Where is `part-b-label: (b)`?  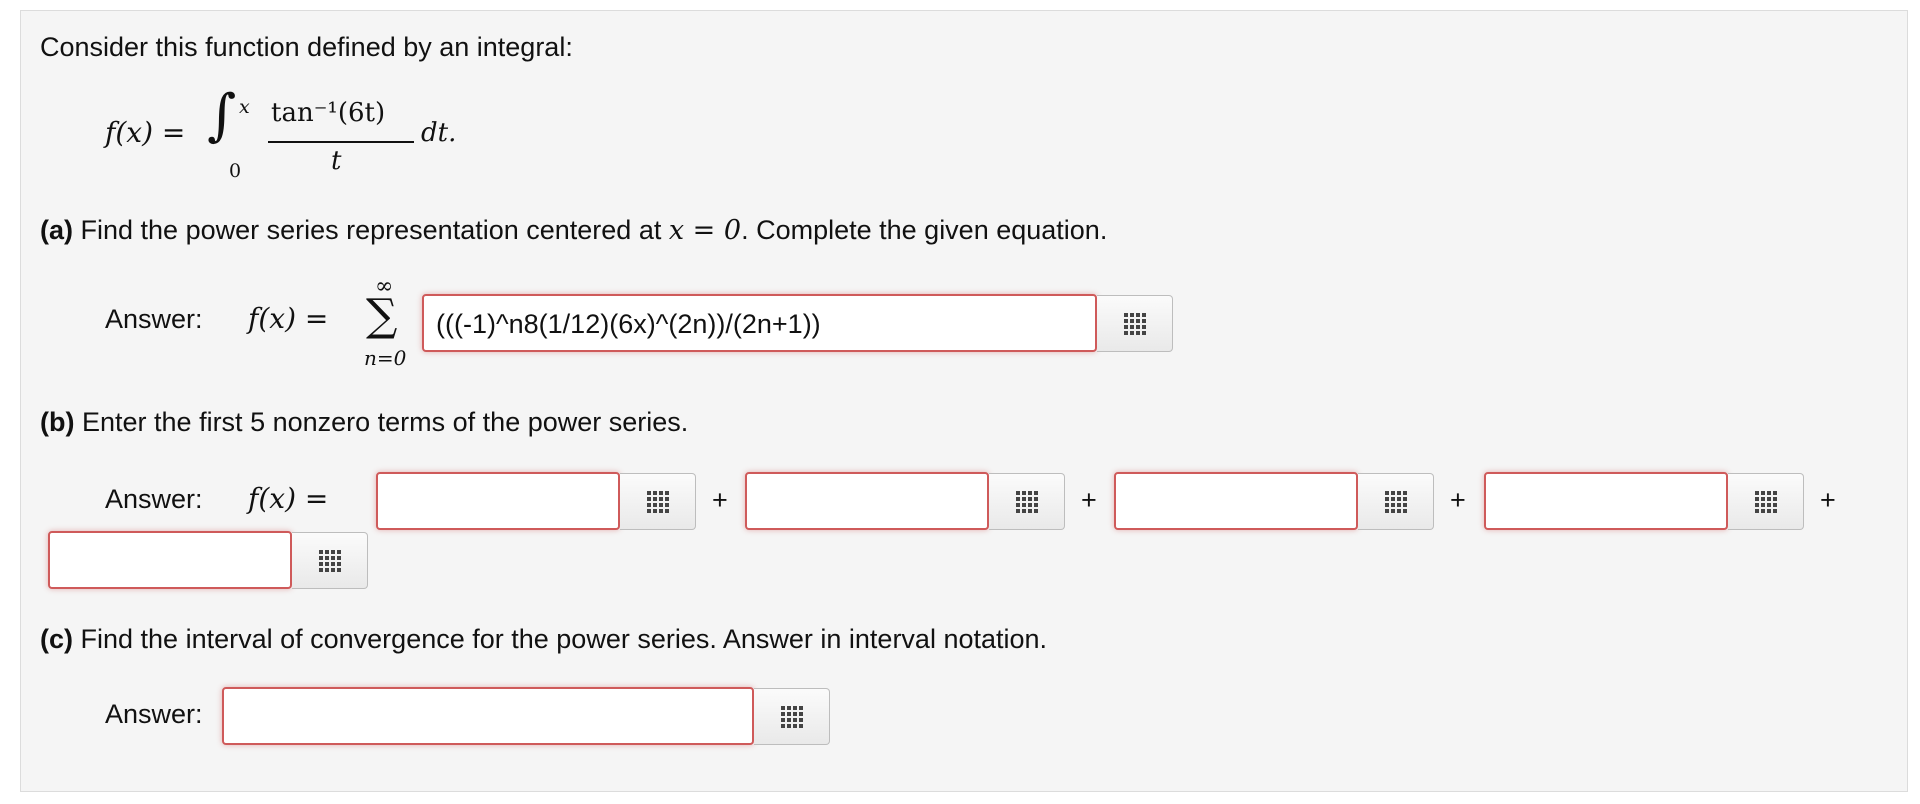
part-b-label: (b) is located at coordinates (57, 422).